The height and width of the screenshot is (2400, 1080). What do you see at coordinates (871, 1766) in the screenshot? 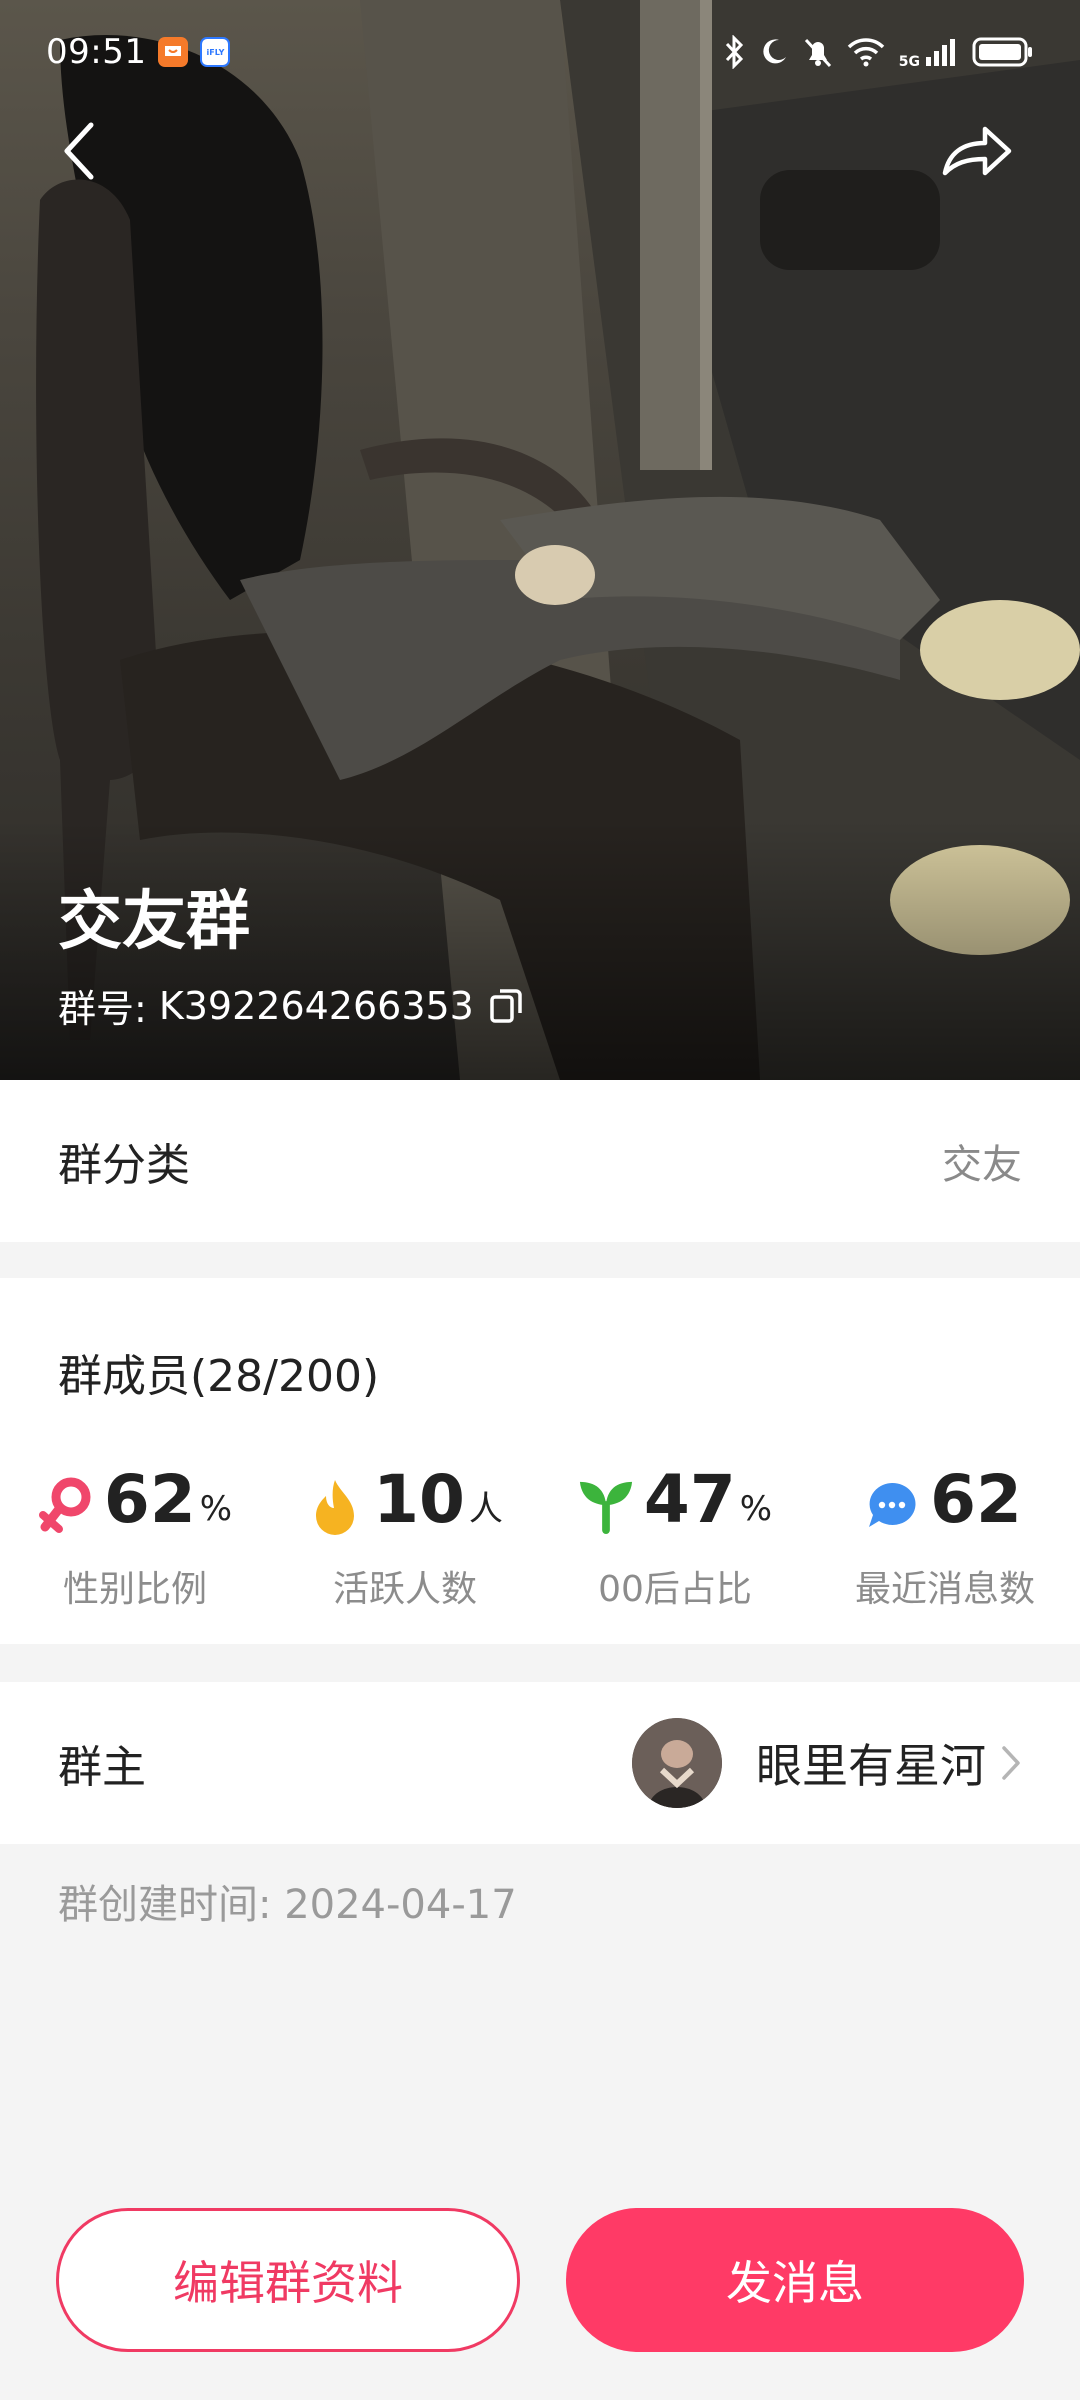
I see `owner-name: 眼里有星河` at bounding box center [871, 1766].